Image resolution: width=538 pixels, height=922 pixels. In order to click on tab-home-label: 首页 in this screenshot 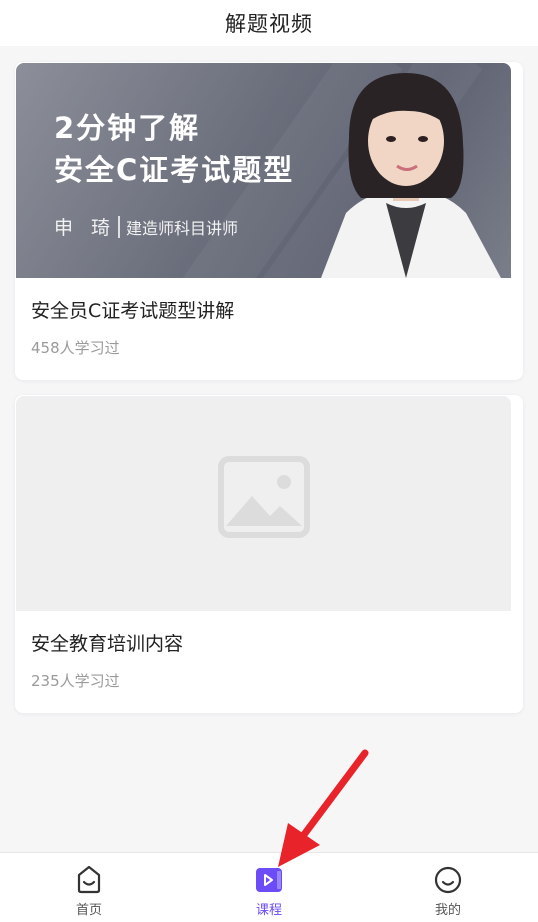, I will do `click(88, 910)`.